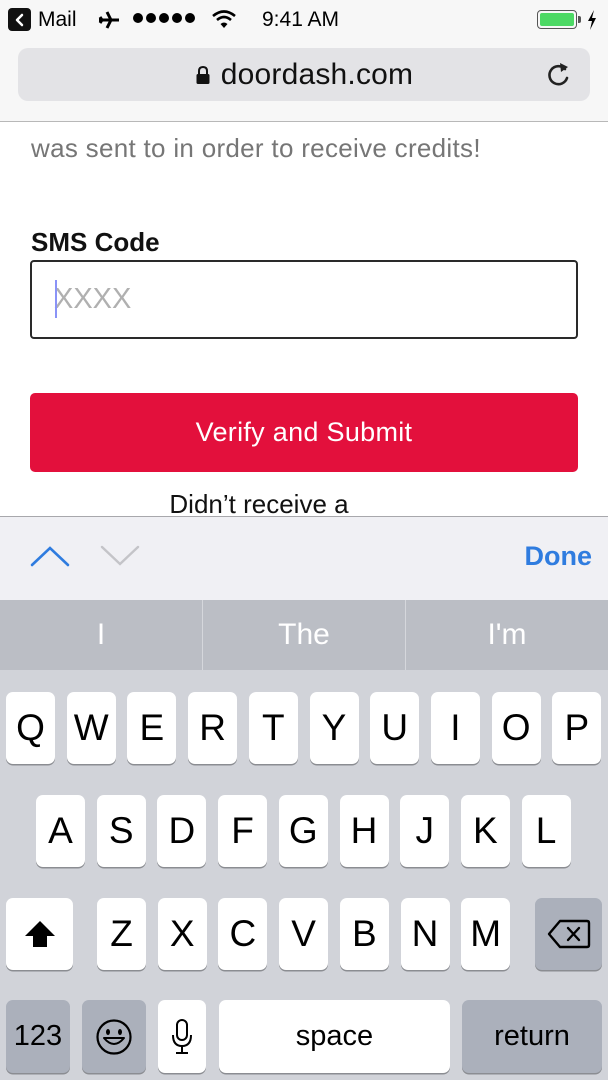 Image resolution: width=608 pixels, height=1080 pixels. What do you see at coordinates (364, 934) in the screenshot?
I see `key-b: B` at bounding box center [364, 934].